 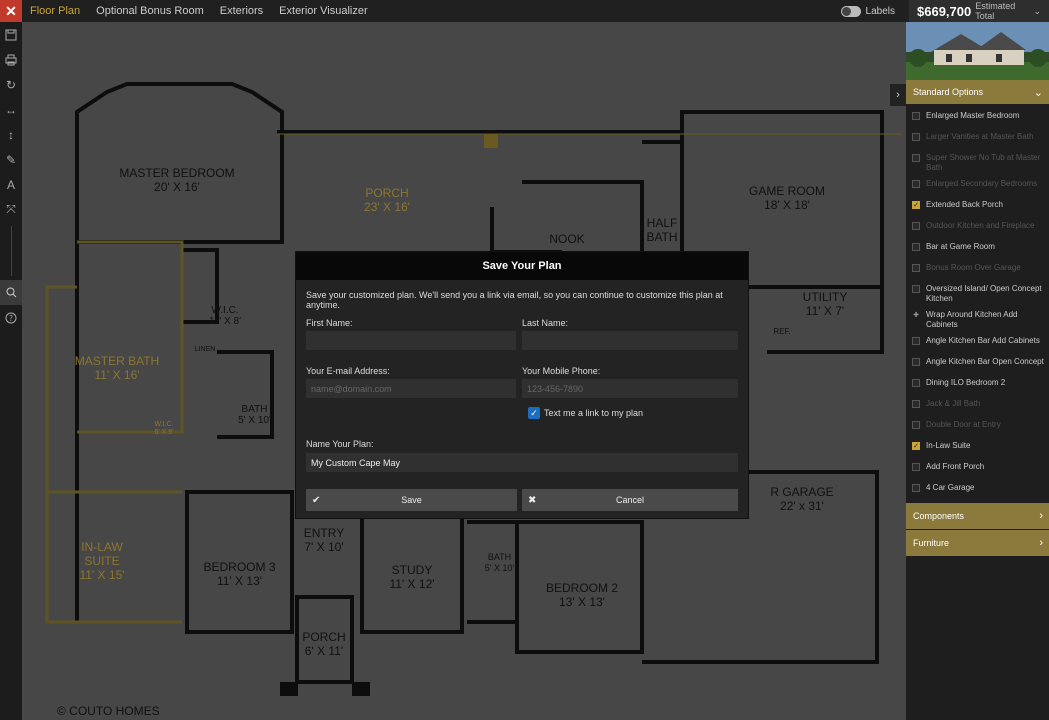 I want to click on house-thumbnail, so click(x=977, y=51).